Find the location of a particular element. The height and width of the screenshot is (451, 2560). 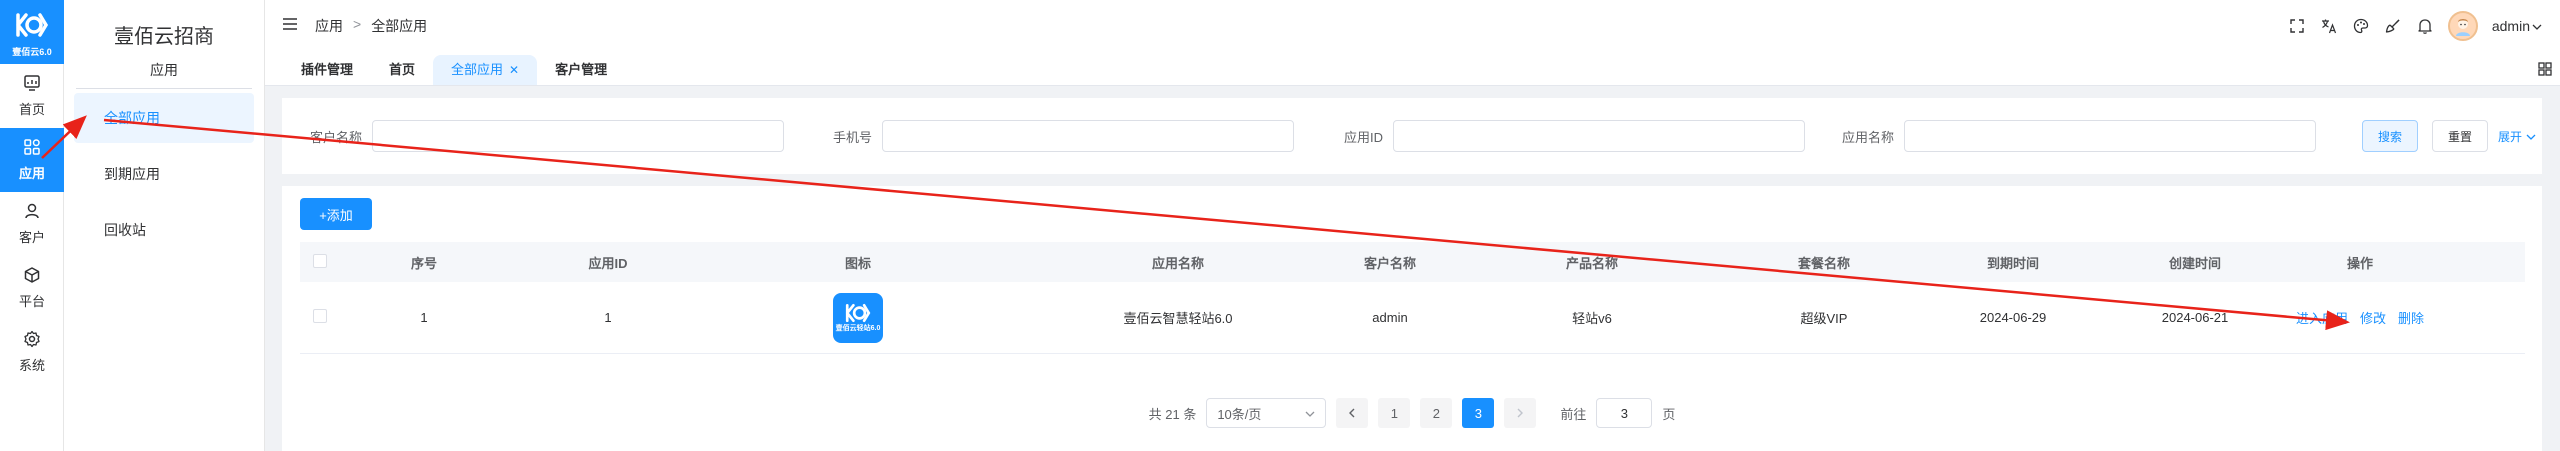

column-header: 图标 is located at coordinates (857, 263).